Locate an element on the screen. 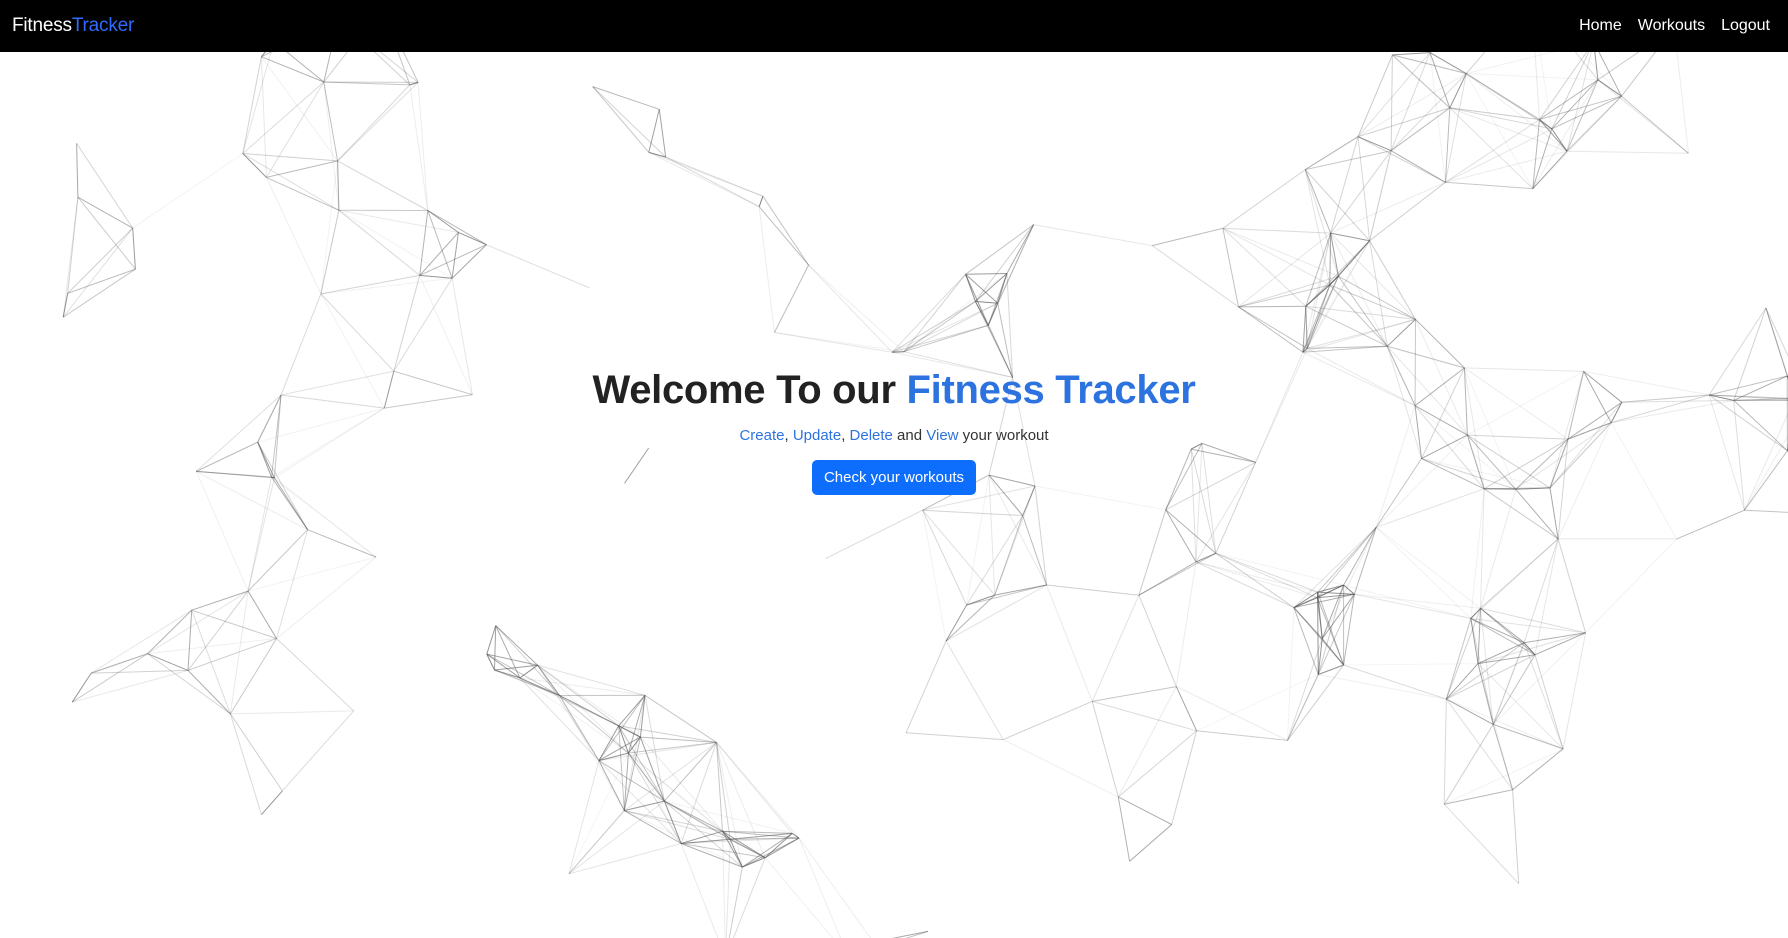  brand-logo: FitnessTracker is located at coordinates (73, 26).